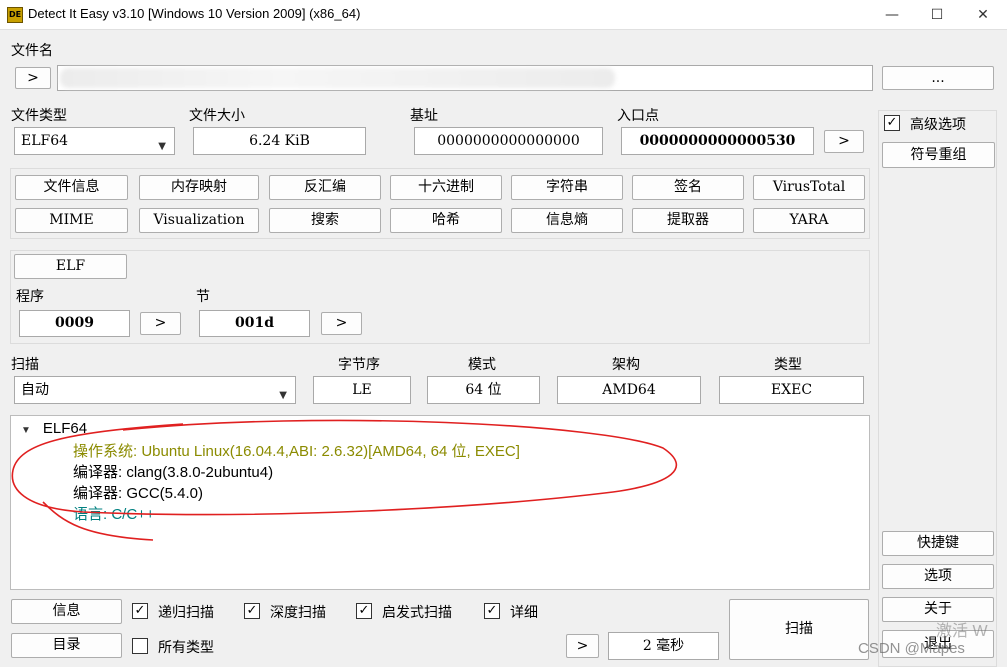 The image size is (1007, 667). Describe the element at coordinates (688, 220) in the screenshot. I see `tool-button-r2-5: 提取器` at that location.